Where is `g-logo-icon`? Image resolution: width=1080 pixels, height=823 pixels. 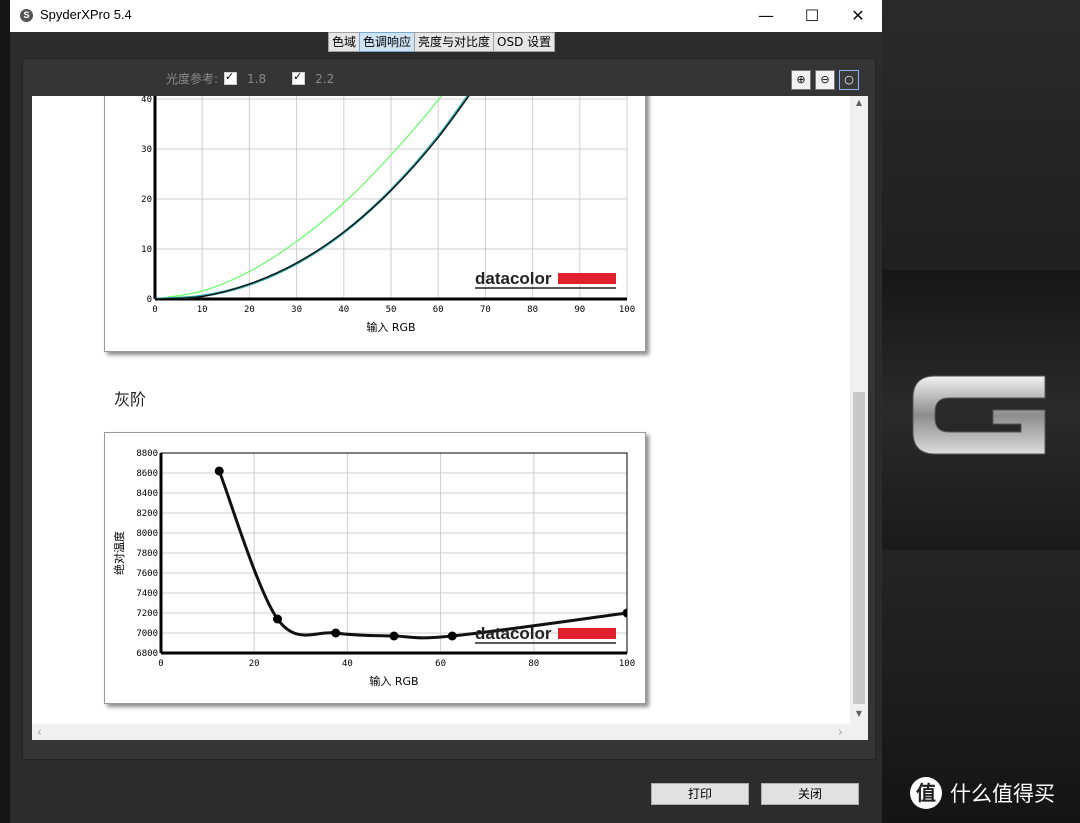 g-logo-icon is located at coordinates (979, 415).